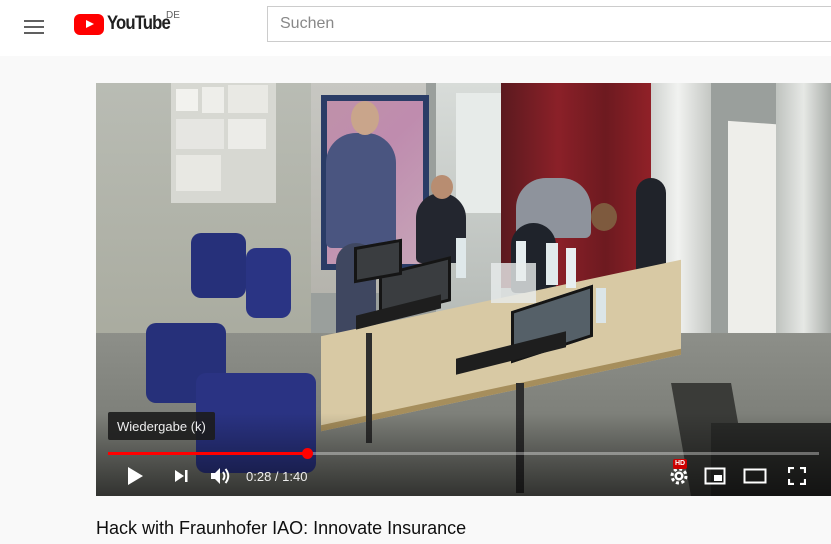  What do you see at coordinates (259, 476) in the screenshot?
I see `current-time: 0:28` at bounding box center [259, 476].